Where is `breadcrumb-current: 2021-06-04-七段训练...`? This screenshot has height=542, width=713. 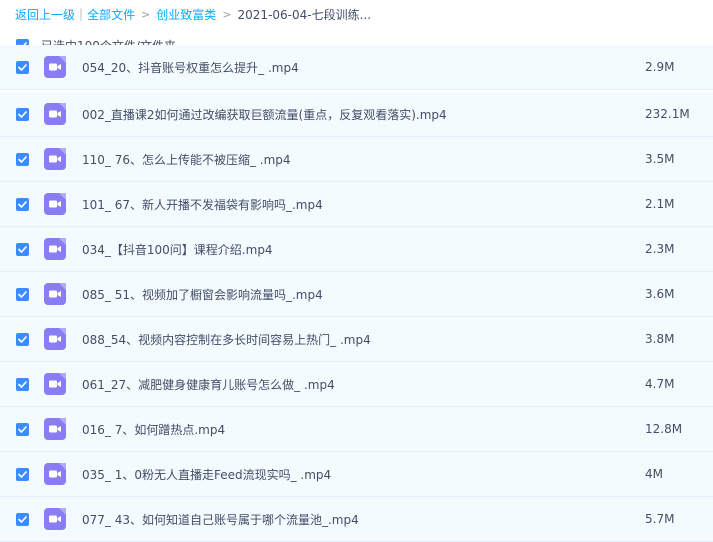
breadcrumb-current: 2021-06-04-七段训练... is located at coordinates (304, 14).